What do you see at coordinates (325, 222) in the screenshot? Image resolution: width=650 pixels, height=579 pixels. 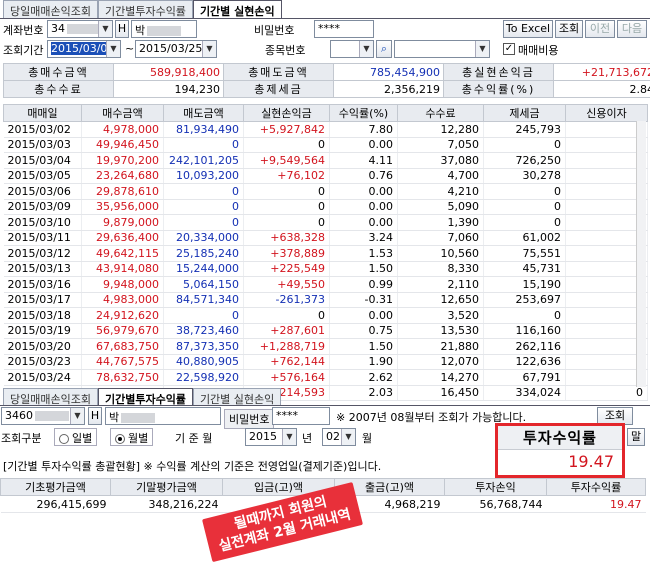 I see `table-row: 2015/03/109,879,000000.001,39000` at bounding box center [325, 222].